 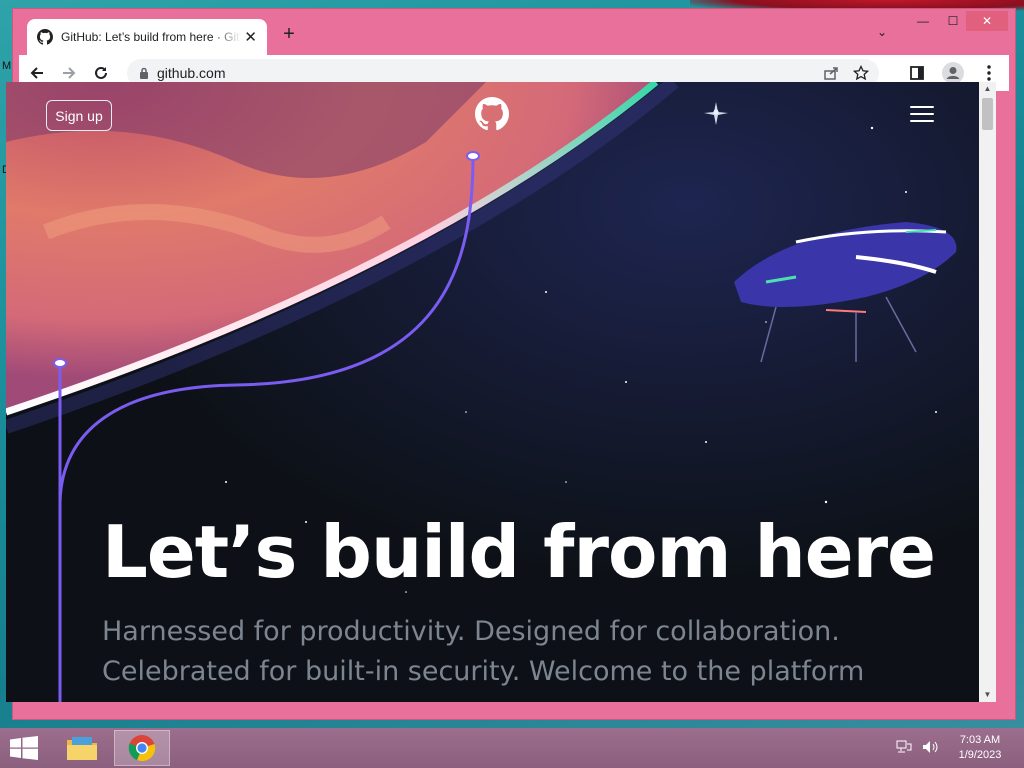 What do you see at coordinates (987, 392) in the screenshot?
I see `page-scrollbar: ▲ ▼` at bounding box center [987, 392].